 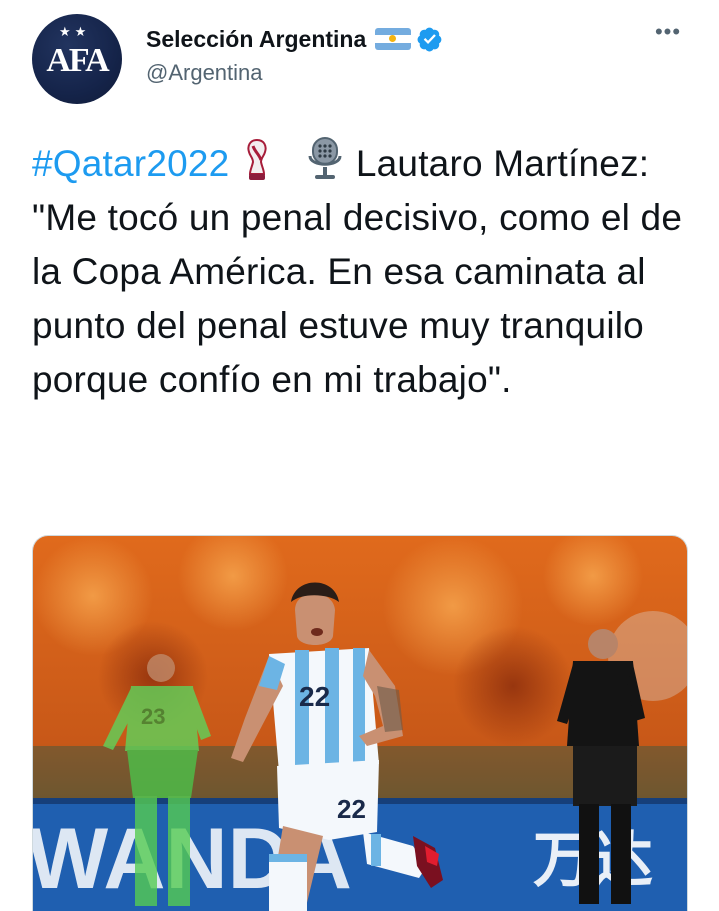 I want to click on afa-logo: AFA, so click(x=77, y=61).